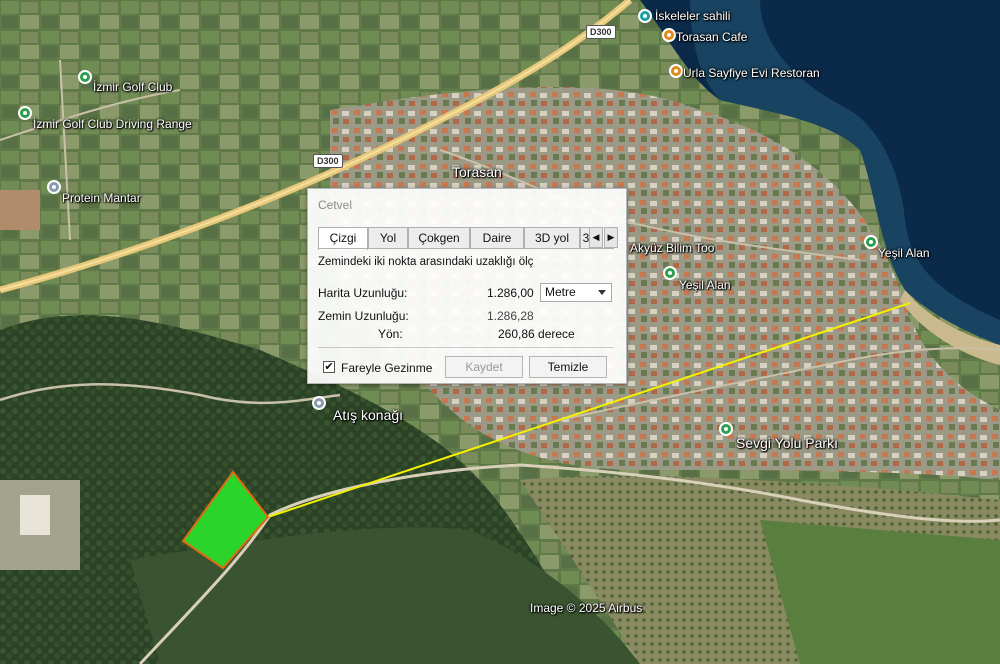  I want to click on golf-range-pin-icon, so click(25, 113).